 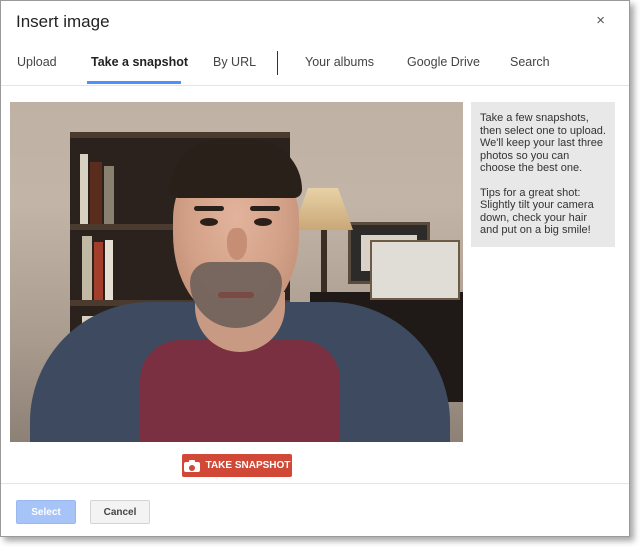 What do you see at coordinates (46, 512) in the screenshot?
I see `select-button: Select` at bounding box center [46, 512].